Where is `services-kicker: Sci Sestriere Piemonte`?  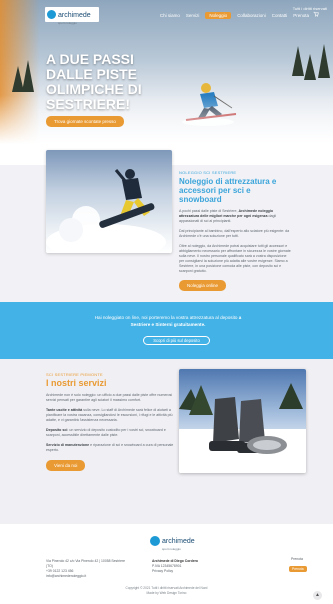
services-kicker: Sci Sestriere Piemonte is located at coordinates (74, 374).